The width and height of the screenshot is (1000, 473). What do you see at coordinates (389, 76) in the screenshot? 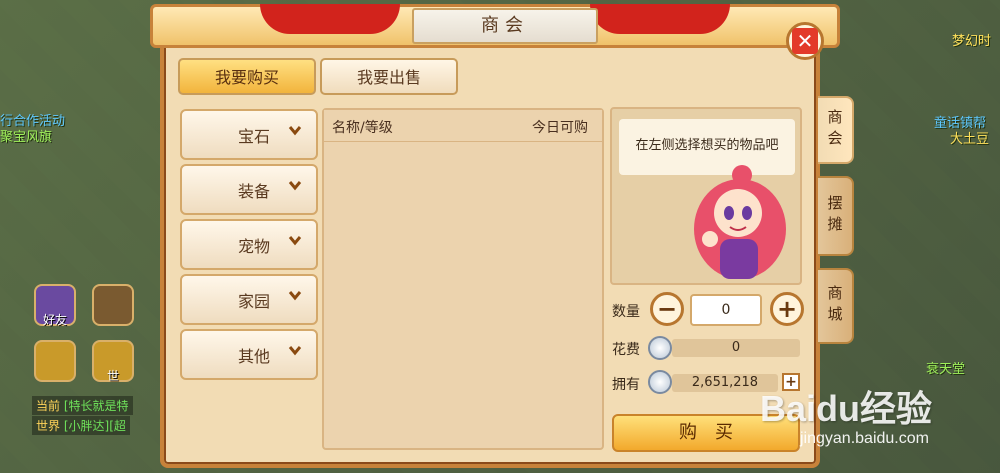
I see `tab-sell: 我要出售` at bounding box center [389, 76].